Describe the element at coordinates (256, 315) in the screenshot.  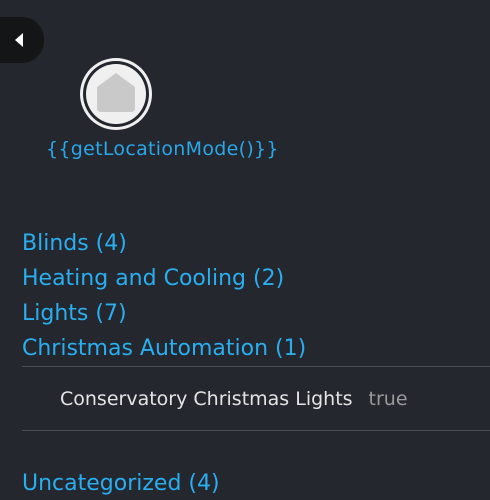
I see `group-link-lights: Lights (7)` at that location.